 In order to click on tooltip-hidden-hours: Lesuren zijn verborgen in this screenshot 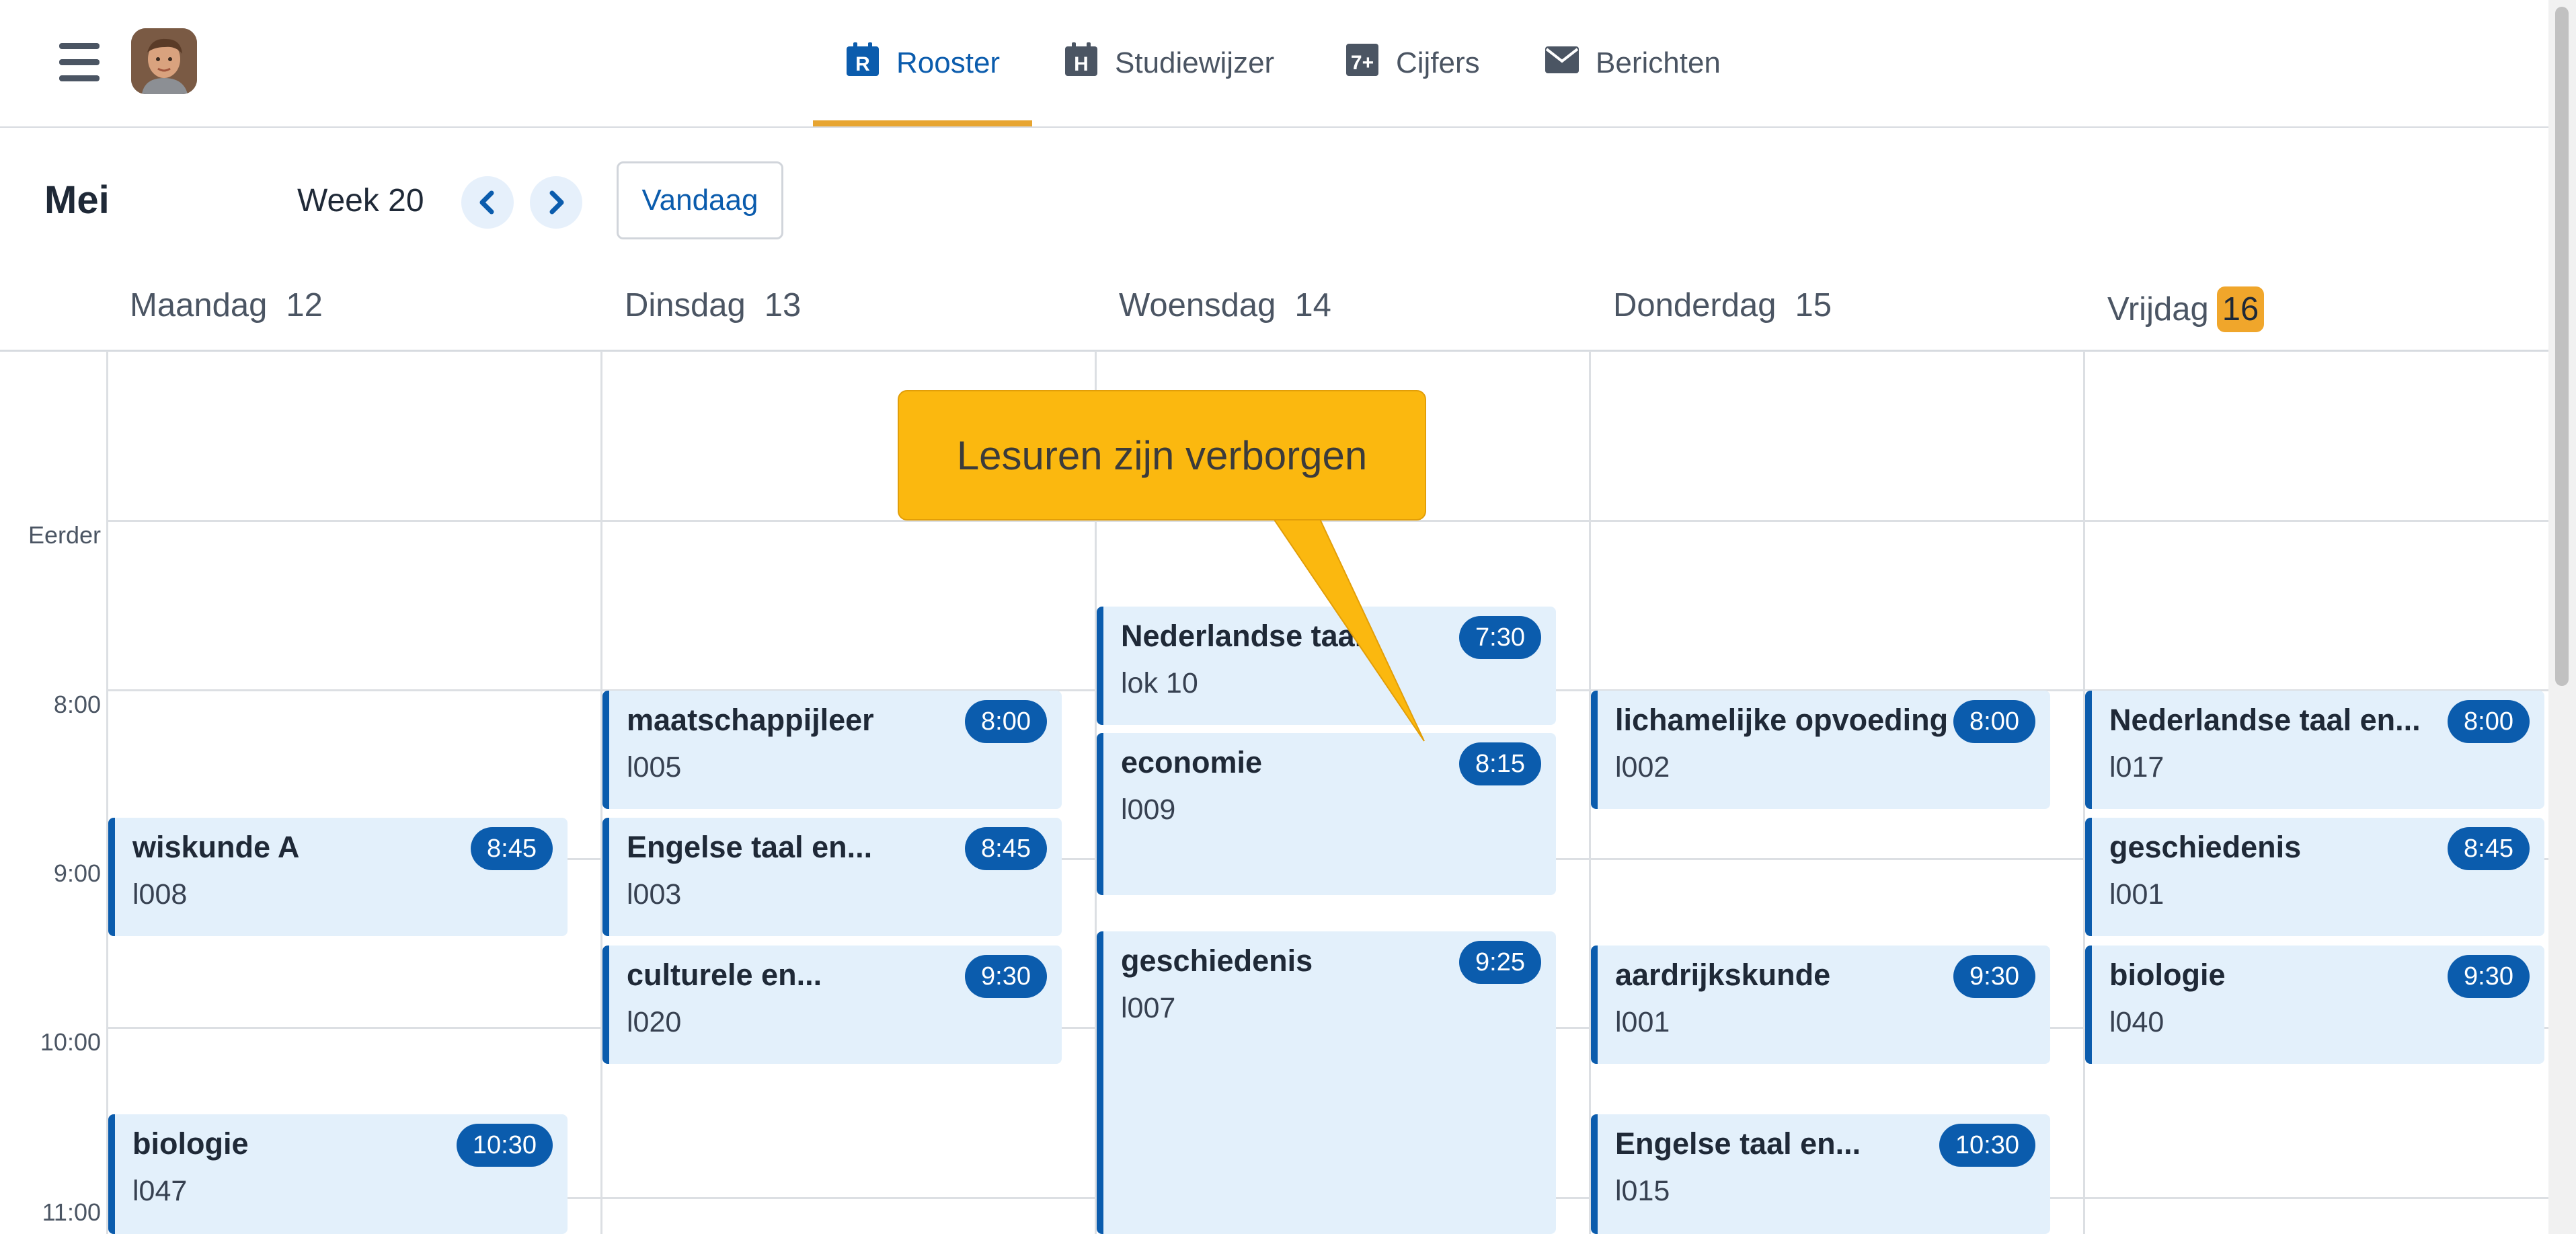, I will do `click(1162, 455)`.